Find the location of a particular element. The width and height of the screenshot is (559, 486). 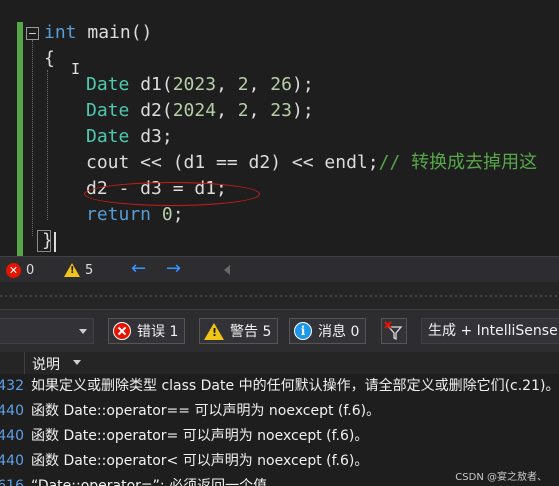

code-line-6: cout << (d1 == d2) << endl;// 转换成去掉用这 is located at coordinates (279, 163).